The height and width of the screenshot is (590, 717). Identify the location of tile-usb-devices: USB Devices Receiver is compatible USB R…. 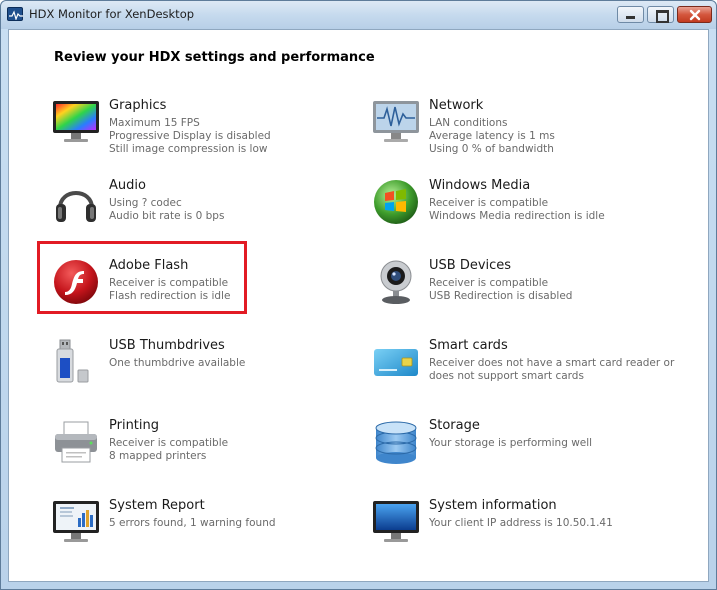
(532, 293).